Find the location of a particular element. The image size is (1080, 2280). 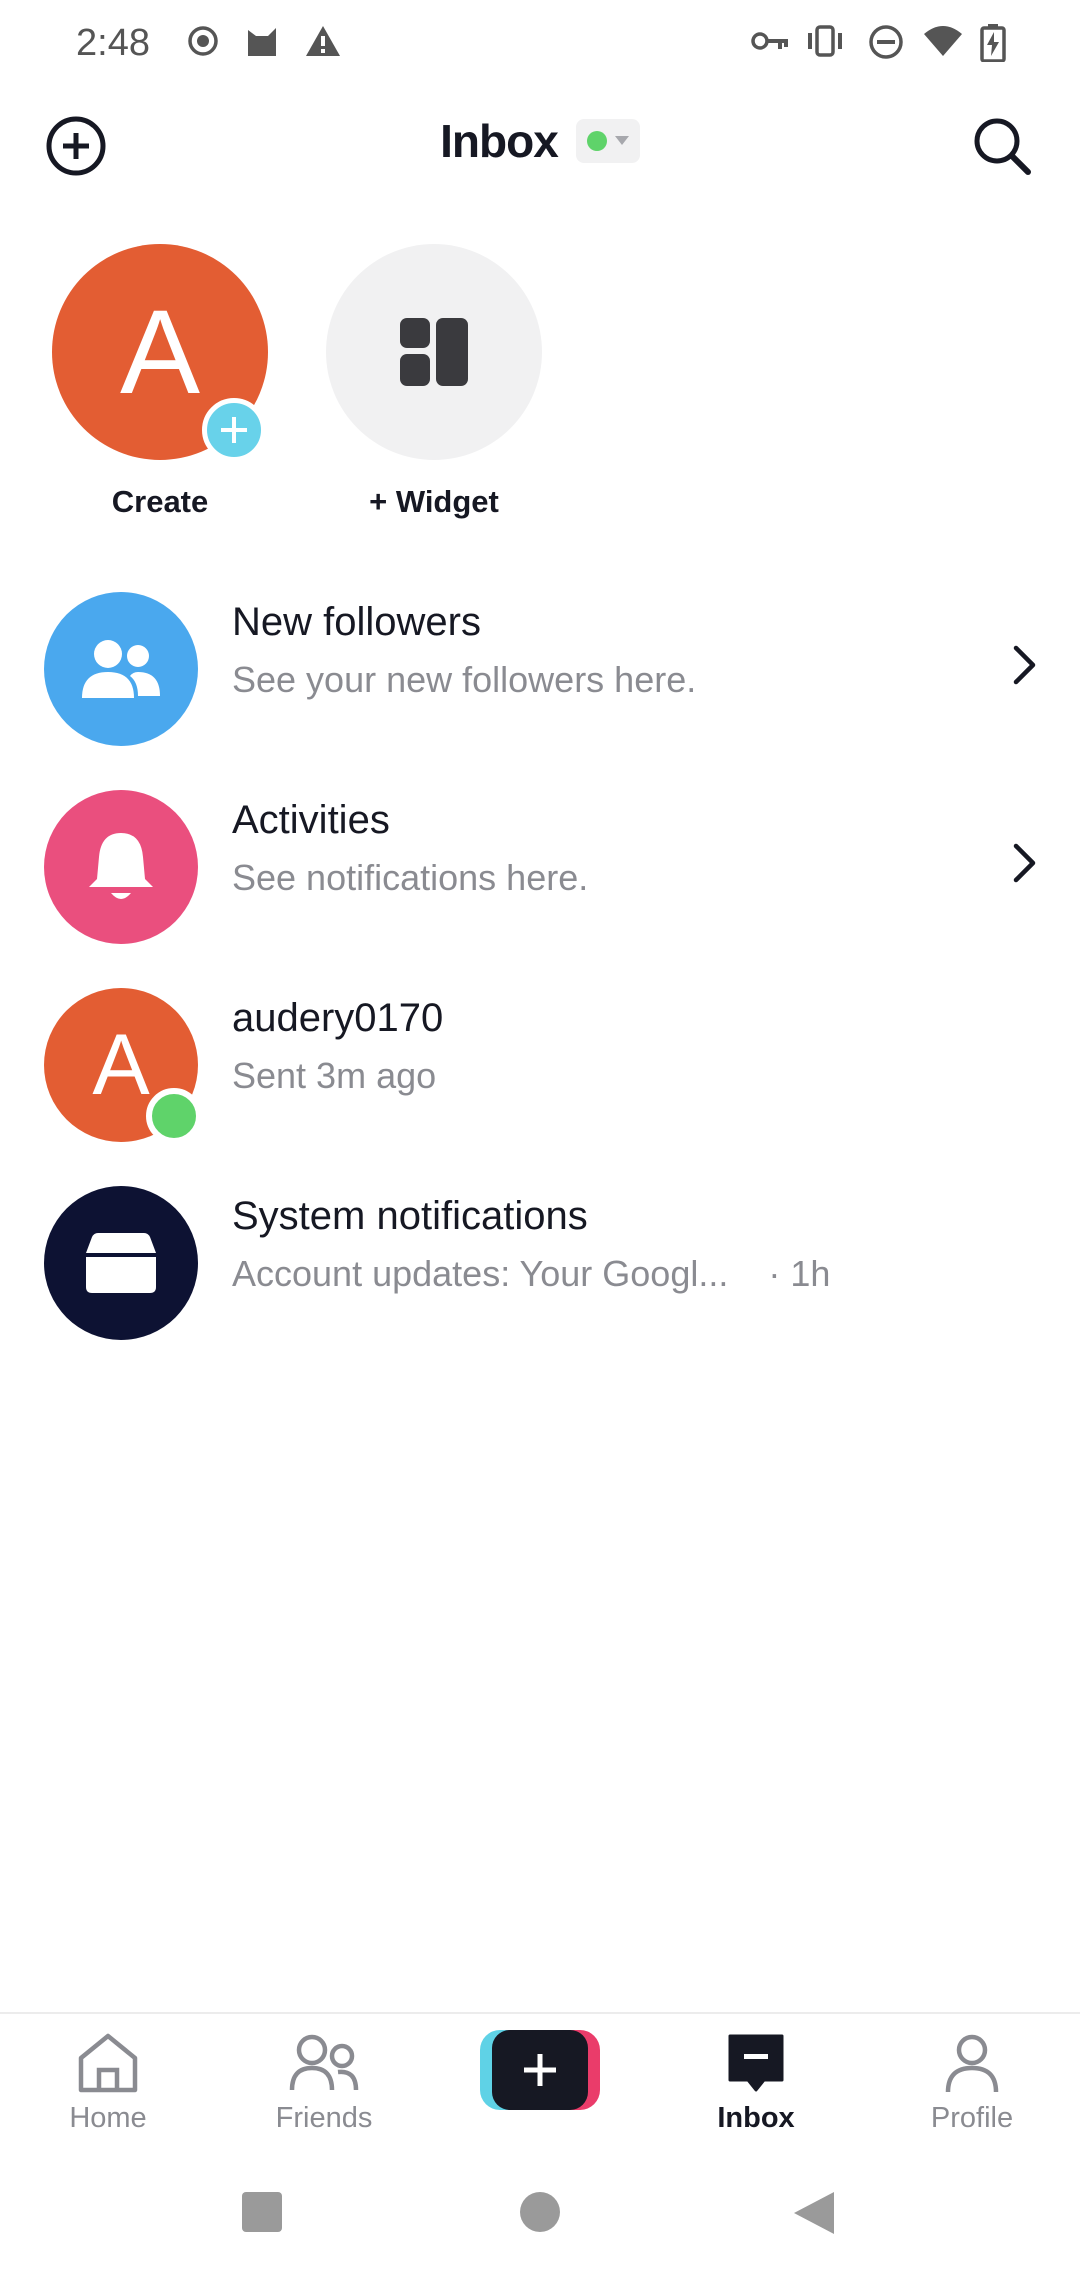

system-nav-bar is located at coordinates (540, 2220).